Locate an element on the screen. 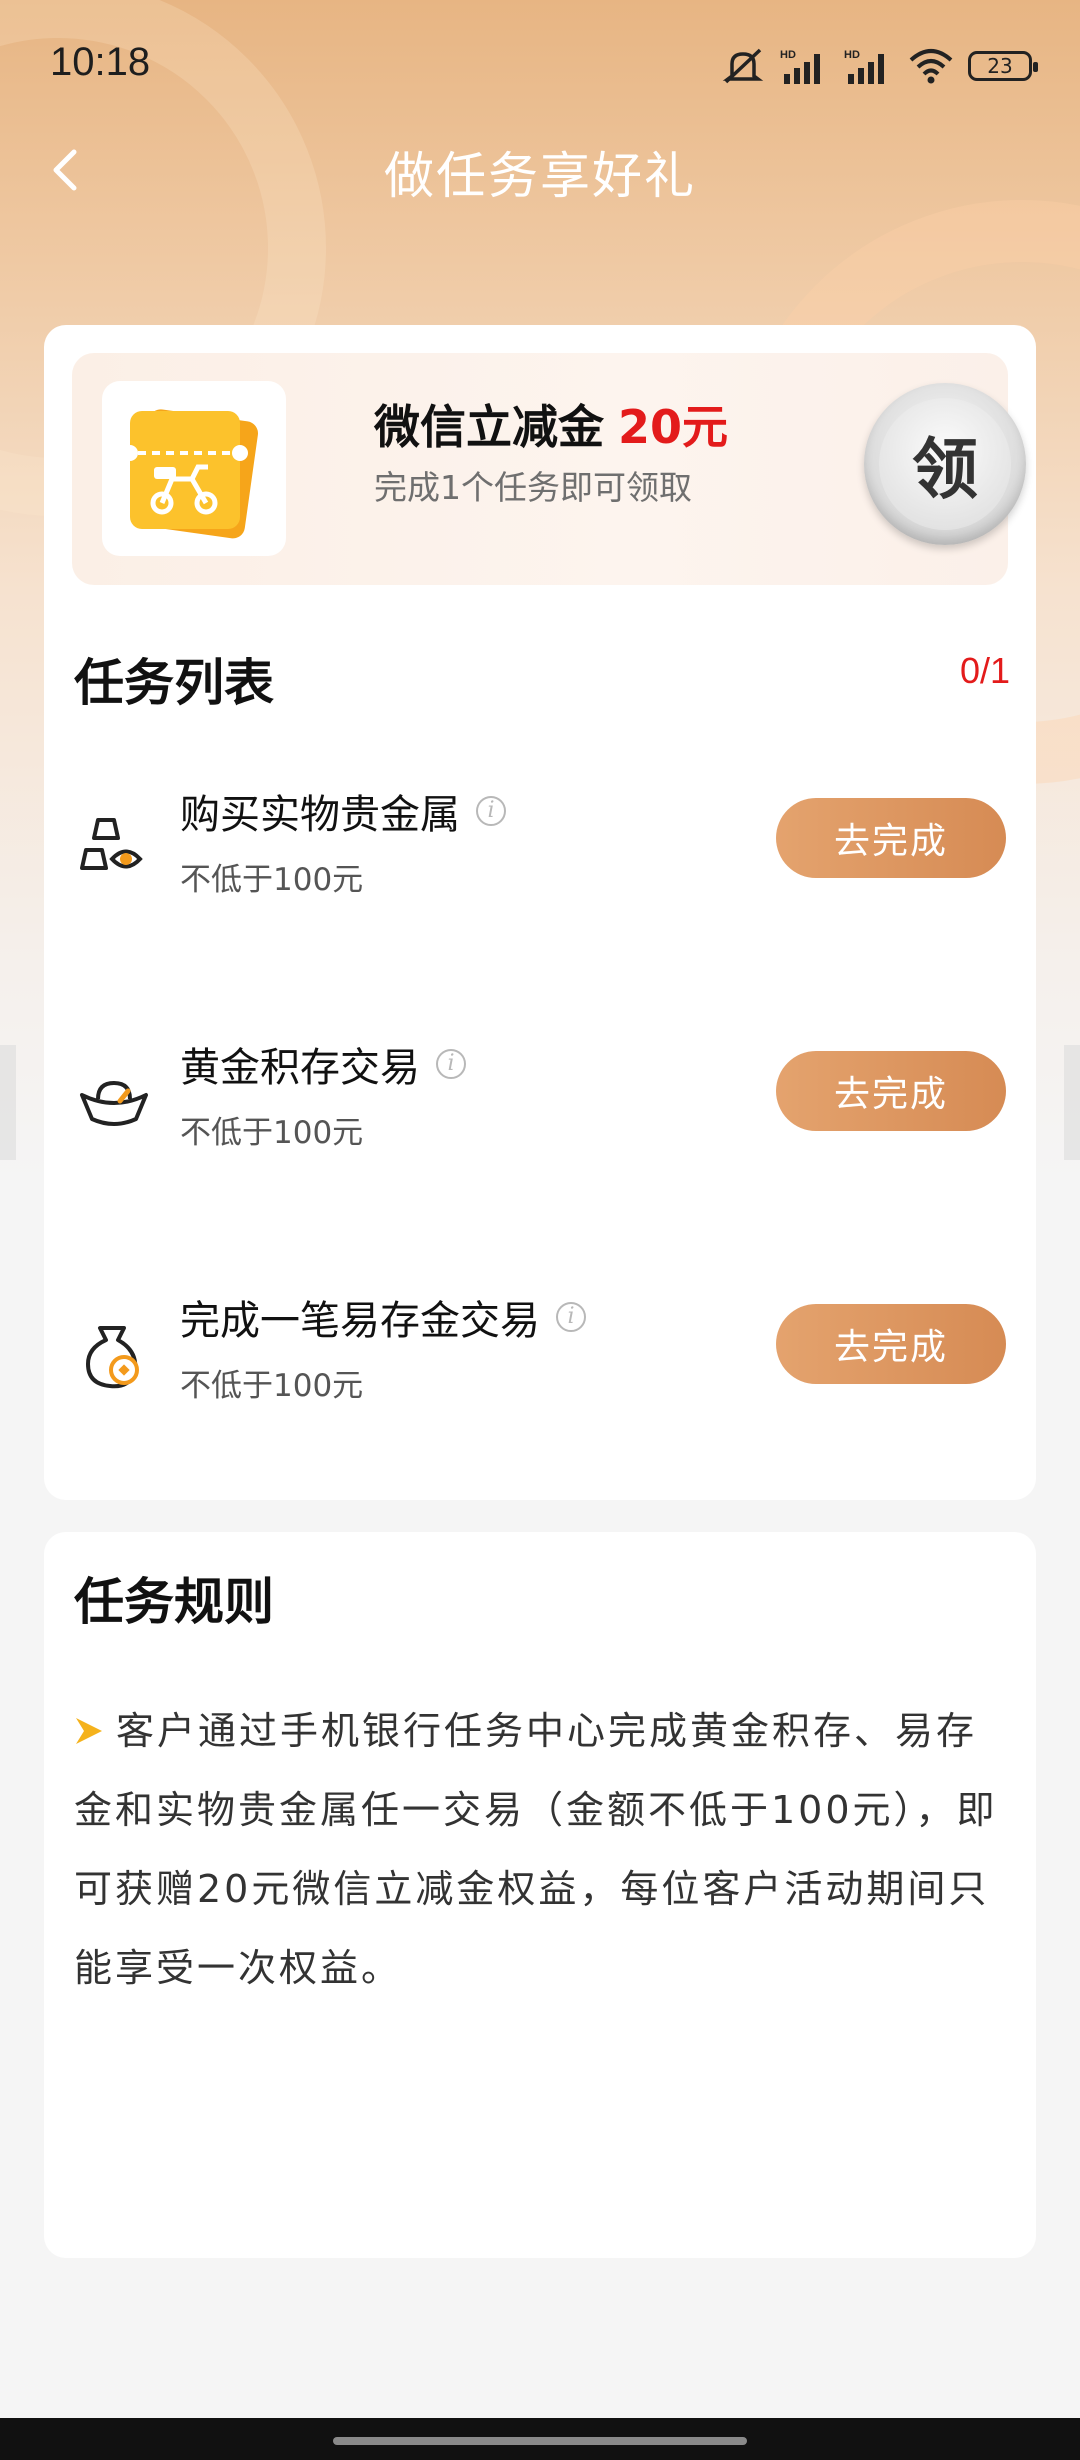 Image resolution: width=1080 pixels, height=2460 pixels. coupon-icon is located at coordinates (194, 468).